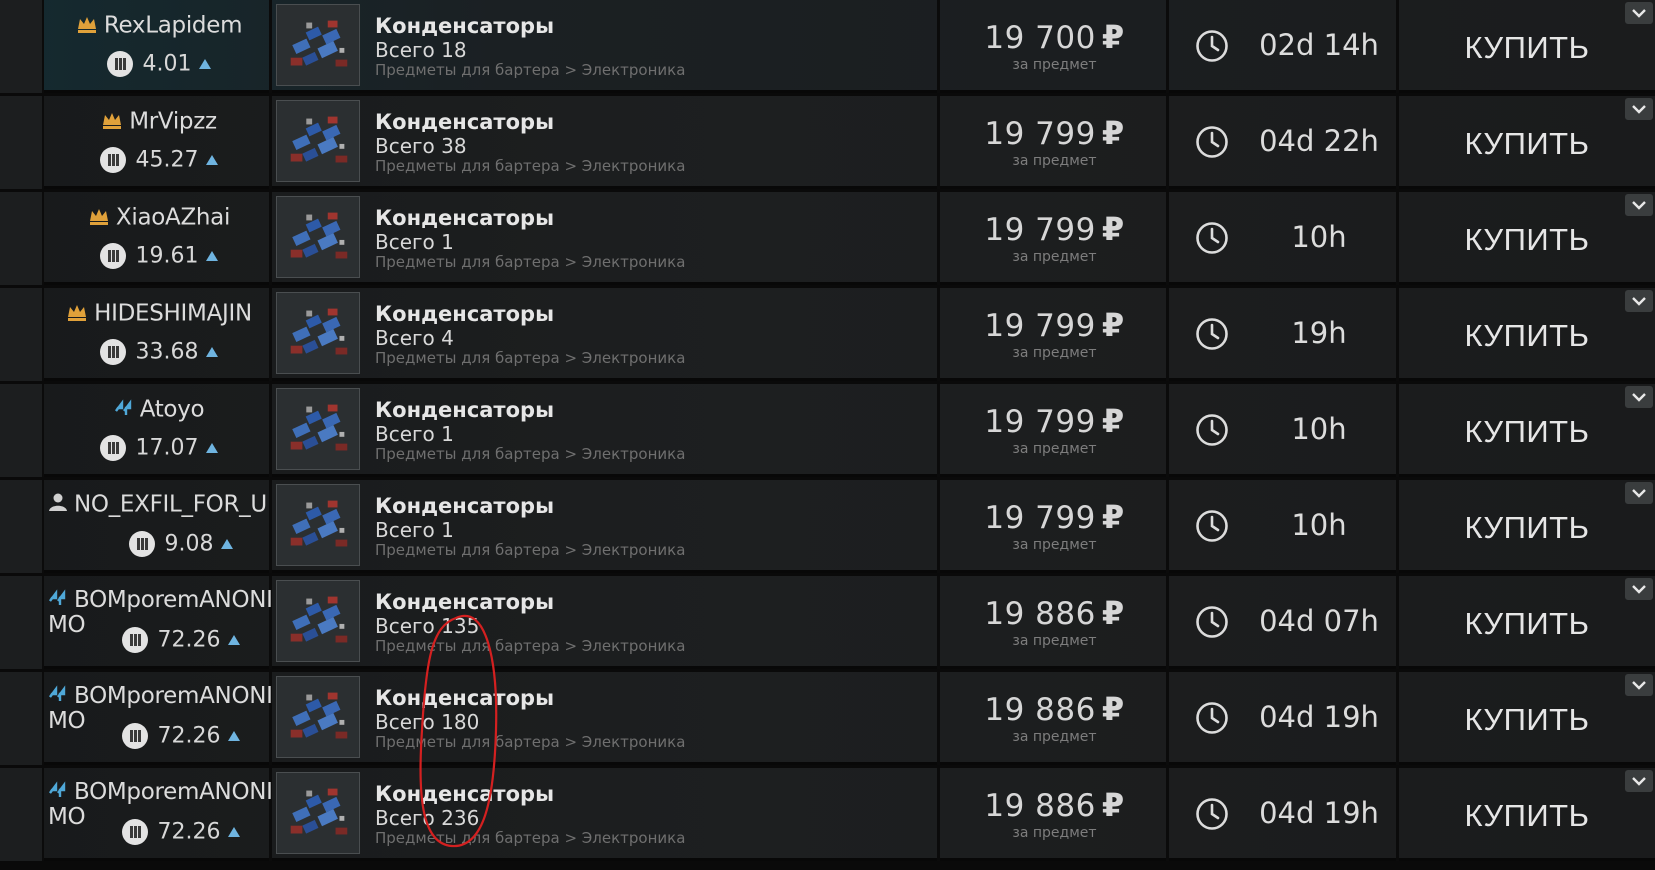 The image size is (1655, 870). What do you see at coordinates (157, 238) in the screenshot?
I see `seller-cell: XiaoAZhai 19.61` at bounding box center [157, 238].